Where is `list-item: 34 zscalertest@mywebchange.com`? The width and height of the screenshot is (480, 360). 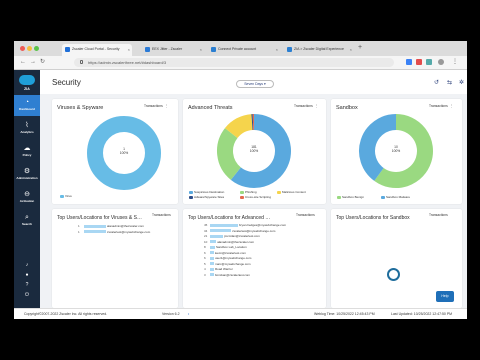 list-item: 34 zscalertest@mywebchange.com is located at coordinates (239, 231).